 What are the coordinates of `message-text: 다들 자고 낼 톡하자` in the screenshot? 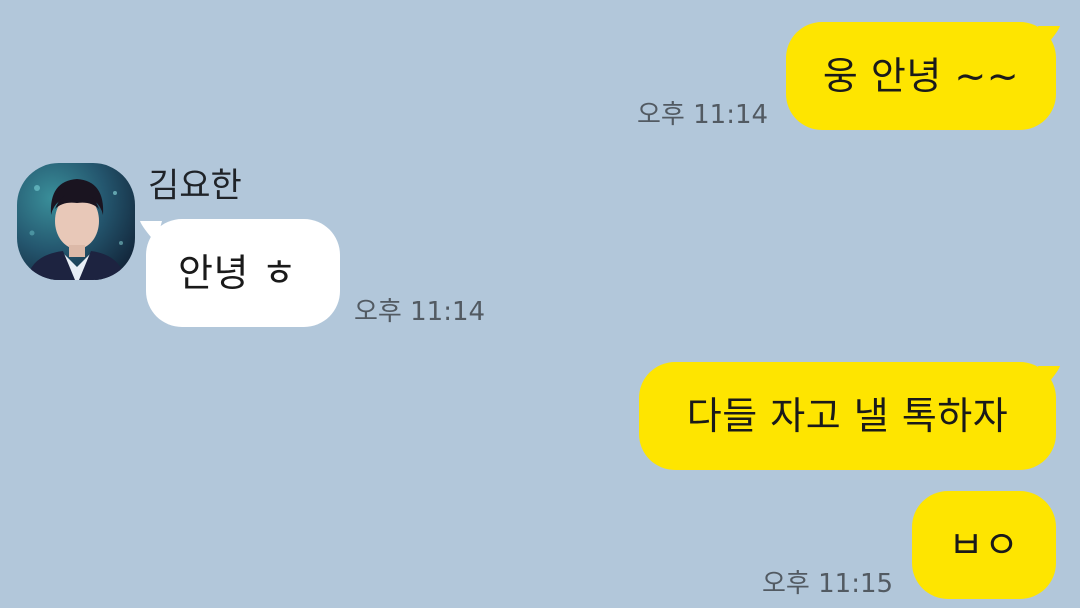 It's located at (847, 416).